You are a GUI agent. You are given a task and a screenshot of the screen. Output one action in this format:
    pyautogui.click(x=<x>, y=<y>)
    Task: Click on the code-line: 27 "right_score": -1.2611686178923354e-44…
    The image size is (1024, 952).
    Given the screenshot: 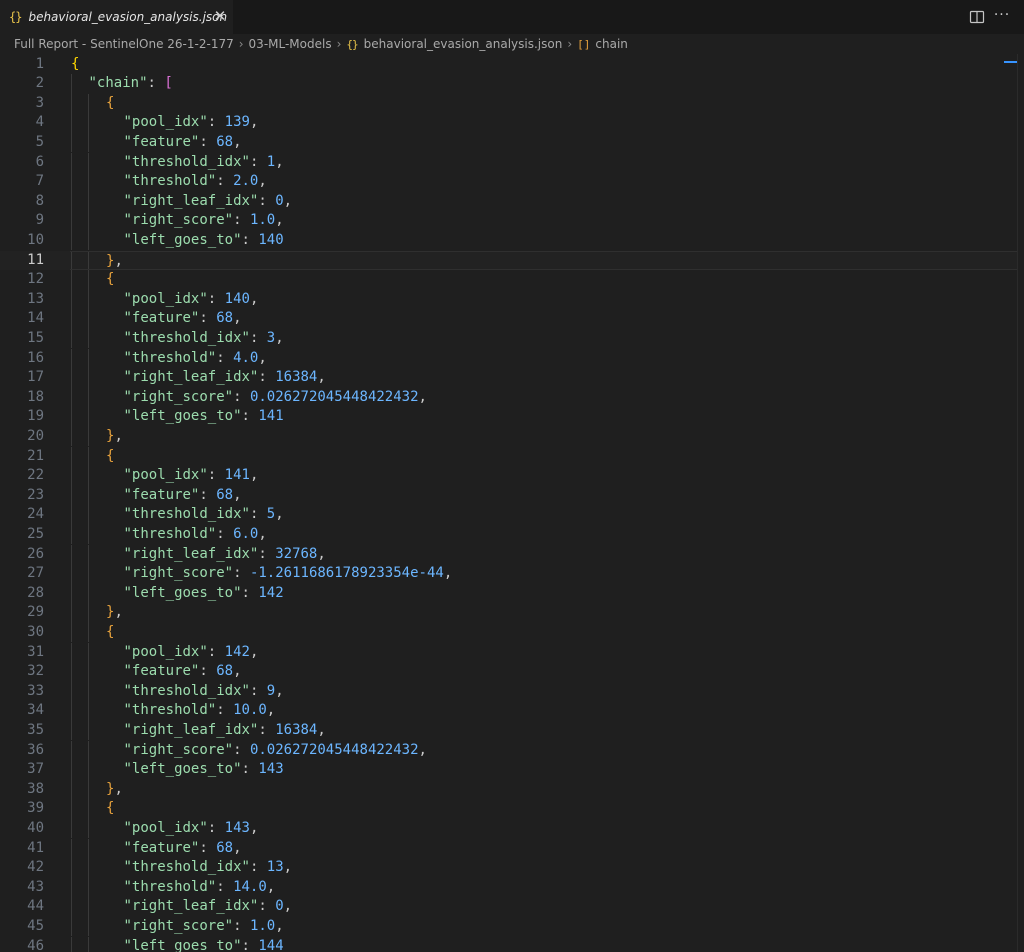 What is the action you would take?
    pyautogui.click(x=509, y=574)
    